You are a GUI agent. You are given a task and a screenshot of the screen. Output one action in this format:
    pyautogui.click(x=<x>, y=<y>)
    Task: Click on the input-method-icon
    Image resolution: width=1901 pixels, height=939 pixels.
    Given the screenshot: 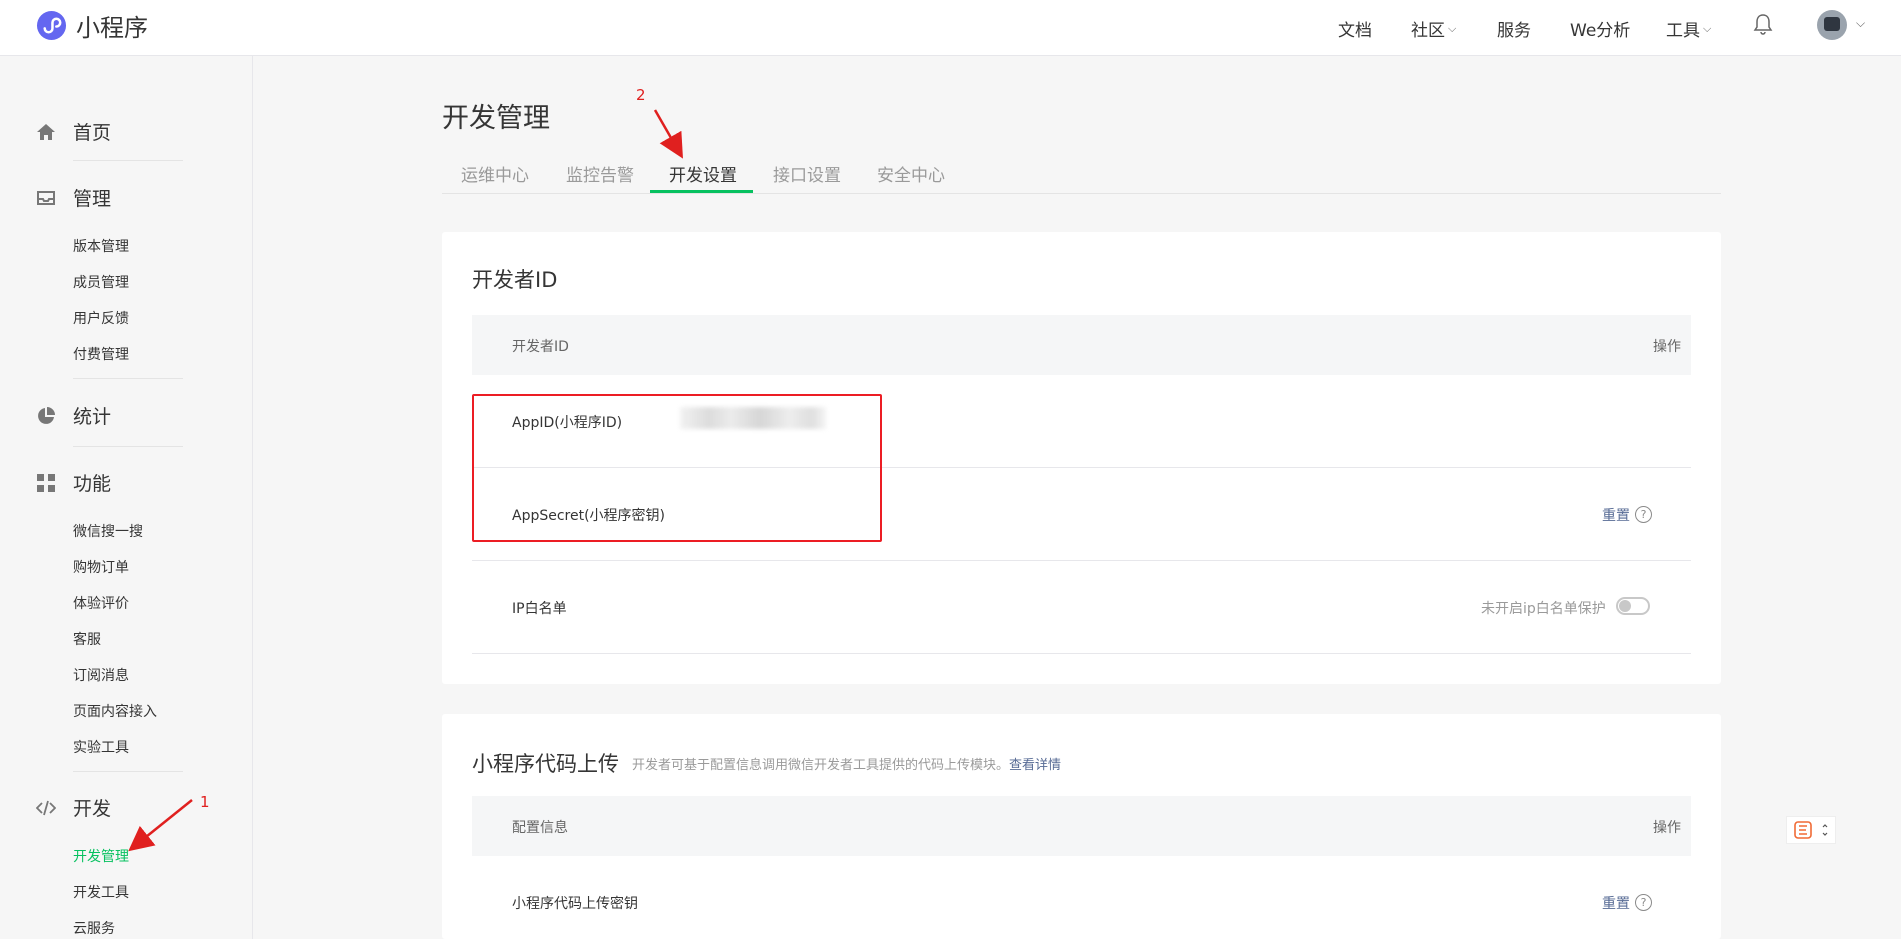 What is the action you would take?
    pyautogui.click(x=1811, y=830)
    